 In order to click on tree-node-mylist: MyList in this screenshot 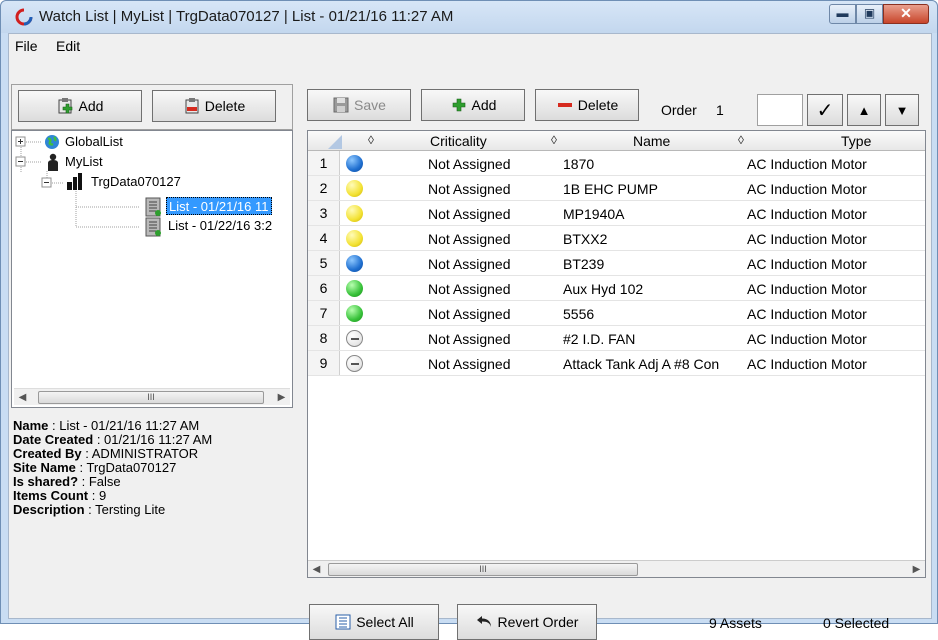, I will do `click(84, 162)`.